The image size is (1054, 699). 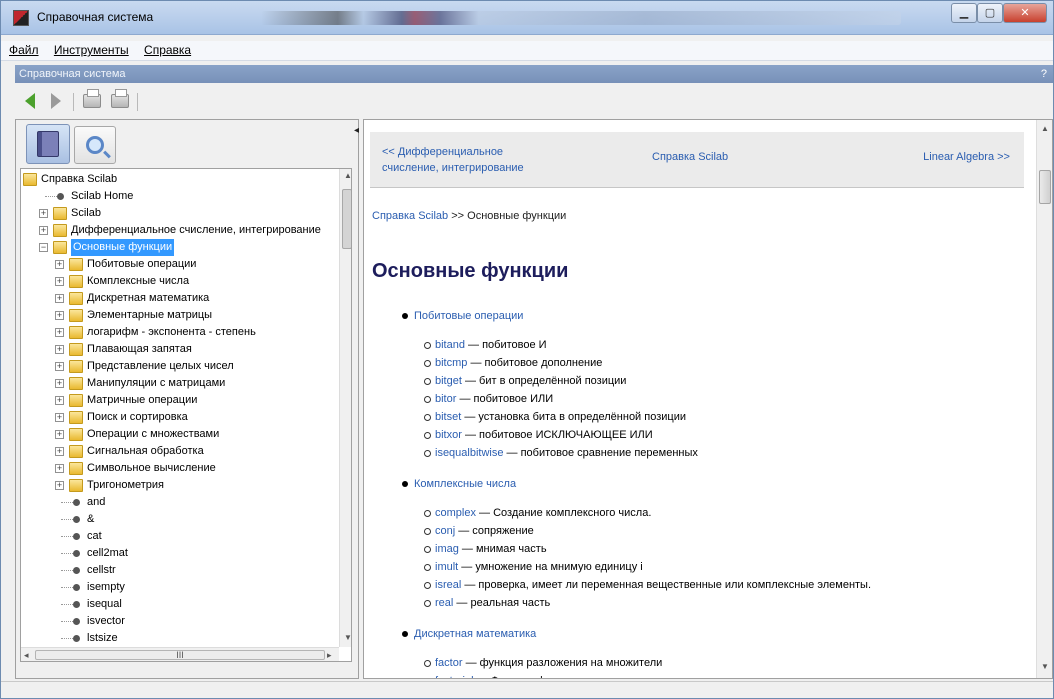 What do you see at coordinates (106, 621) in the screenshot?
I see `tree-item-label: isvector` at bounding box center [106, 621].